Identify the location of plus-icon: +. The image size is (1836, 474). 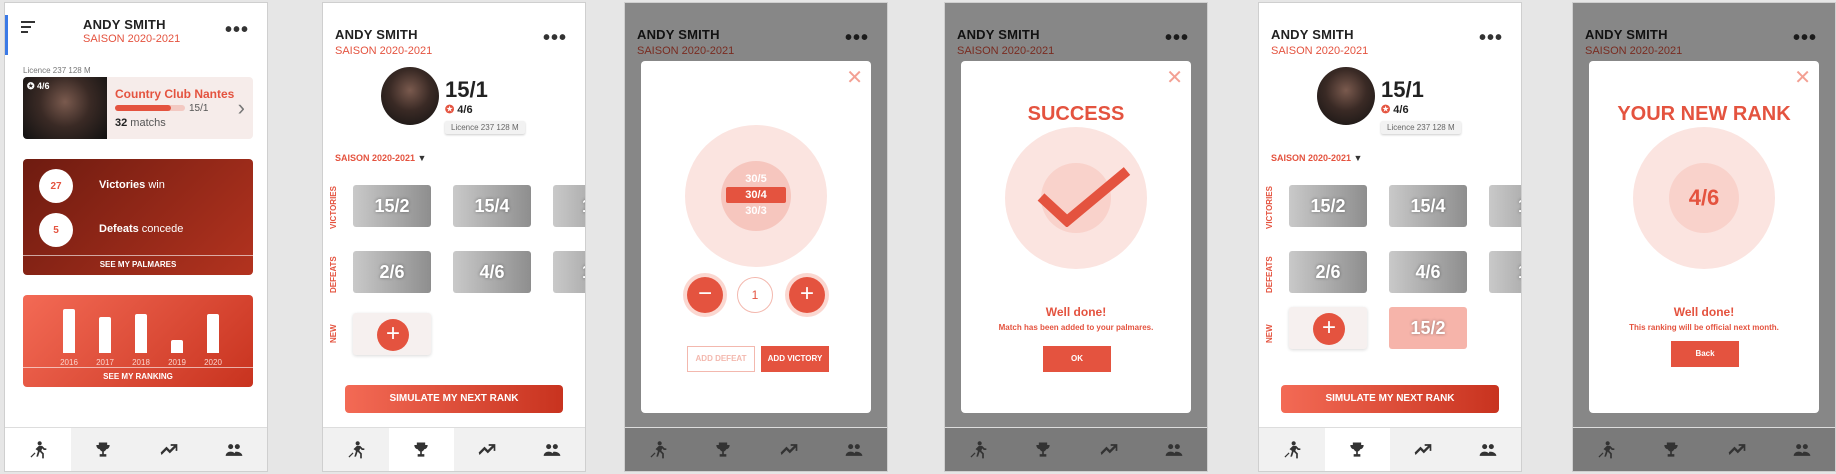
(1329, 329).